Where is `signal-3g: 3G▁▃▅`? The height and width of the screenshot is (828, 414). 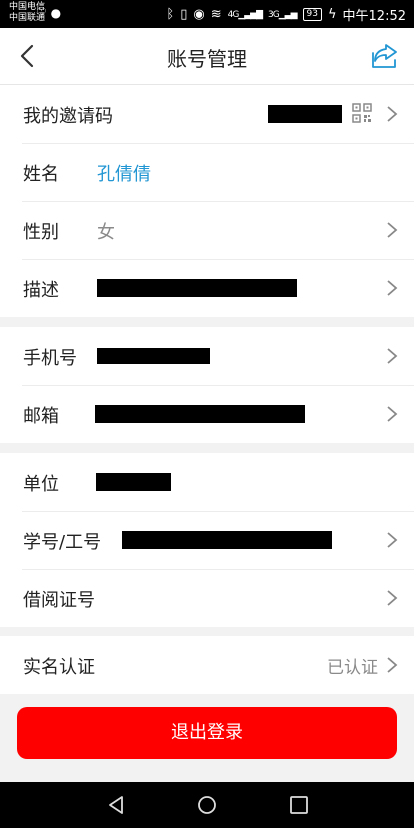
signal-3g: 3G▁▃▅ is located at coordinates (282, 14).